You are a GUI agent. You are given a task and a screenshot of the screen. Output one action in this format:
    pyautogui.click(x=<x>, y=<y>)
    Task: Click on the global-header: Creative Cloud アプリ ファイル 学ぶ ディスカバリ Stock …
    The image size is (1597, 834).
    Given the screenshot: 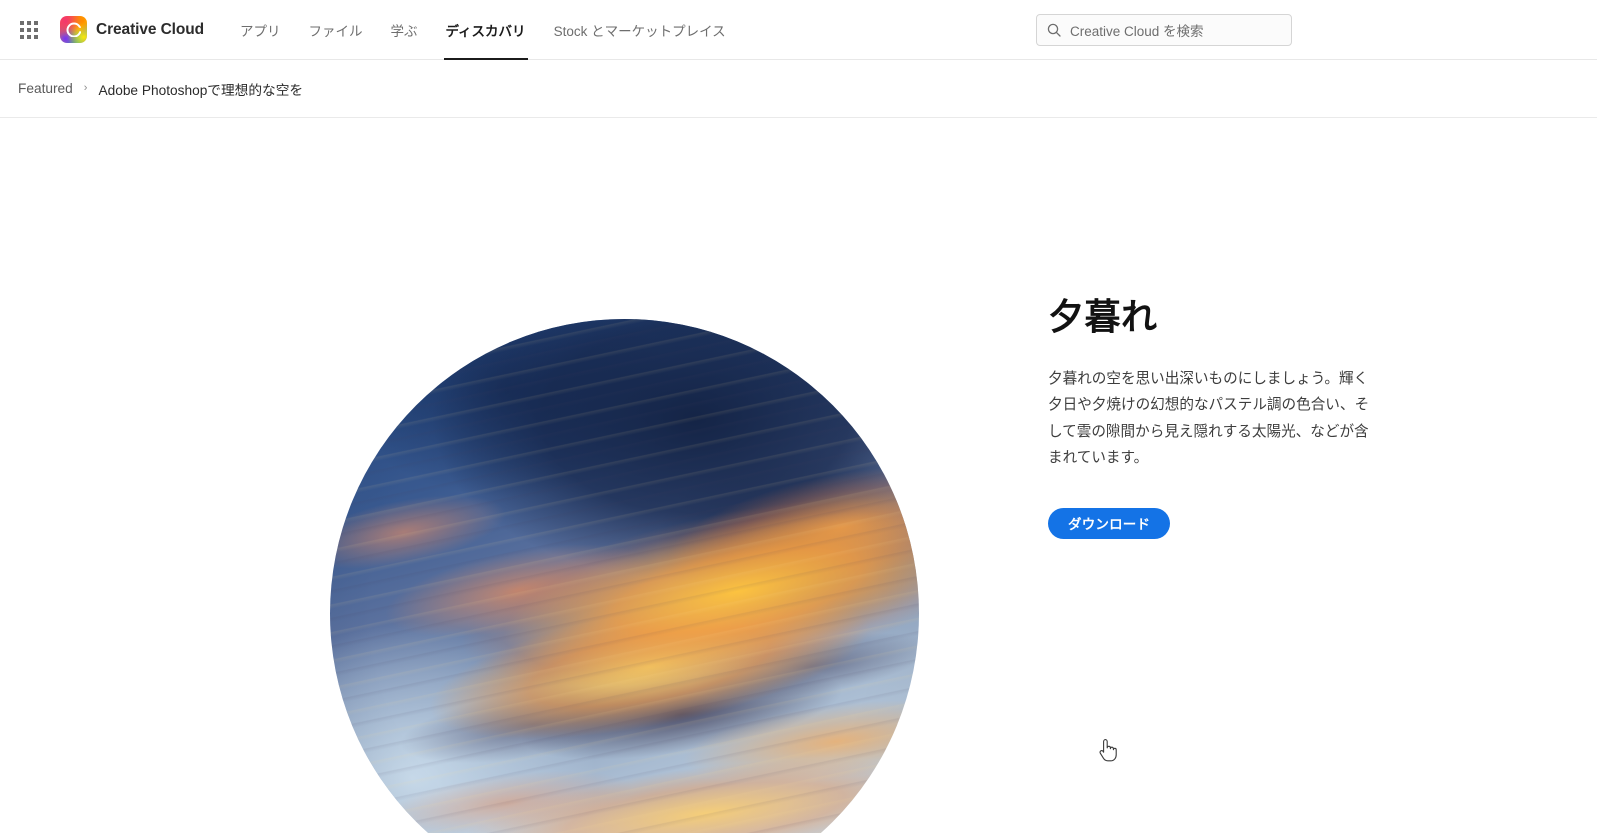 What is the action you would take?
    pyautogui.click(x=798, y=30)
    